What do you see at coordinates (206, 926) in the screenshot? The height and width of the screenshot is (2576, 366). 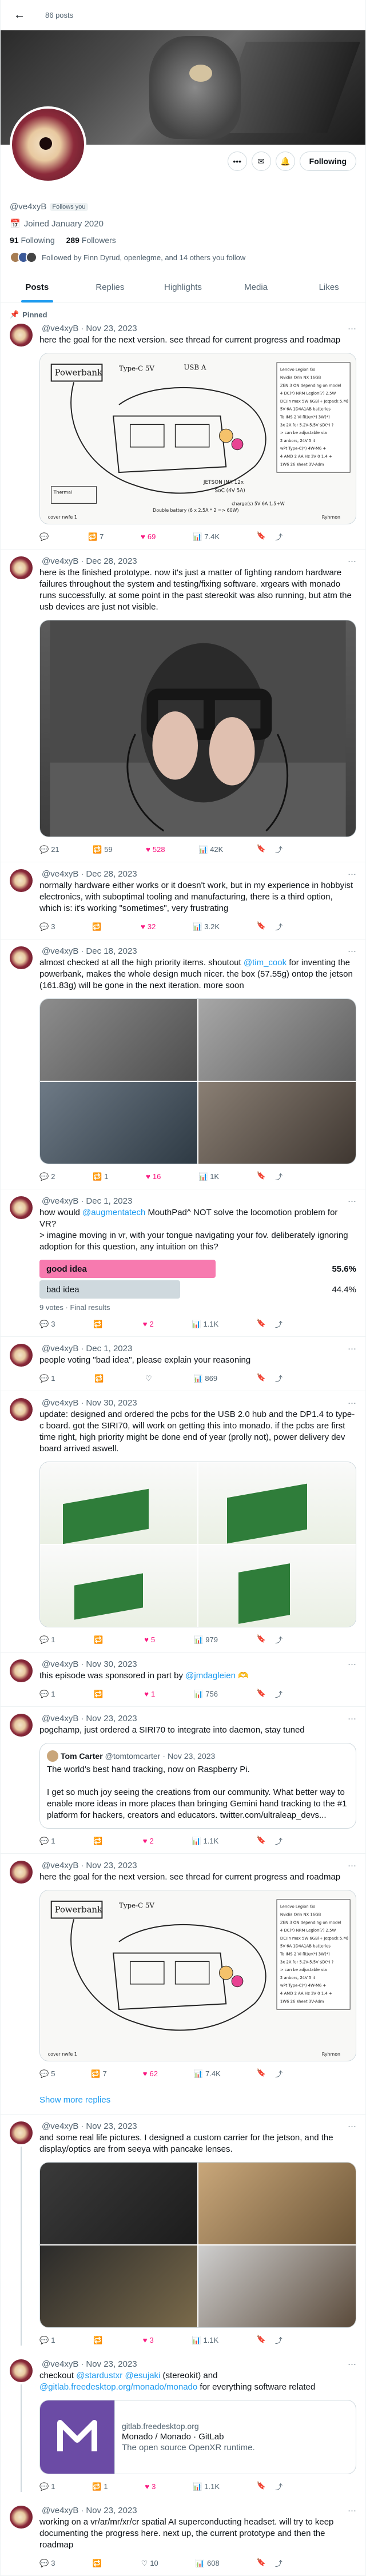 I see `views-button: 📊 3.2K` at bounding box center [206, 926].